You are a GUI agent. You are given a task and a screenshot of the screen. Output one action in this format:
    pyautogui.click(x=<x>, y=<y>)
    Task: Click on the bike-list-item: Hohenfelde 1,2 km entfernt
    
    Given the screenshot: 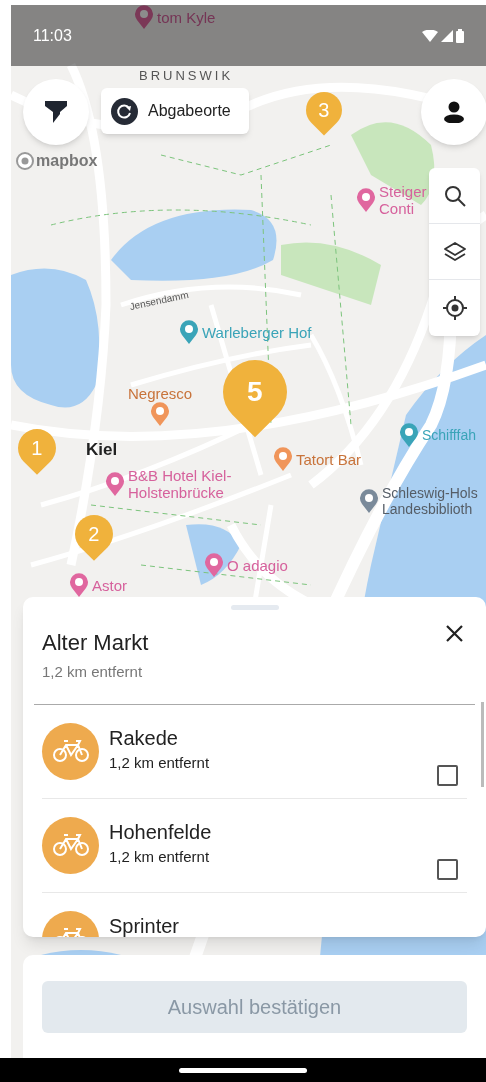 What is the action you would take?
    pyautogui.click(x=254, y=845)
    